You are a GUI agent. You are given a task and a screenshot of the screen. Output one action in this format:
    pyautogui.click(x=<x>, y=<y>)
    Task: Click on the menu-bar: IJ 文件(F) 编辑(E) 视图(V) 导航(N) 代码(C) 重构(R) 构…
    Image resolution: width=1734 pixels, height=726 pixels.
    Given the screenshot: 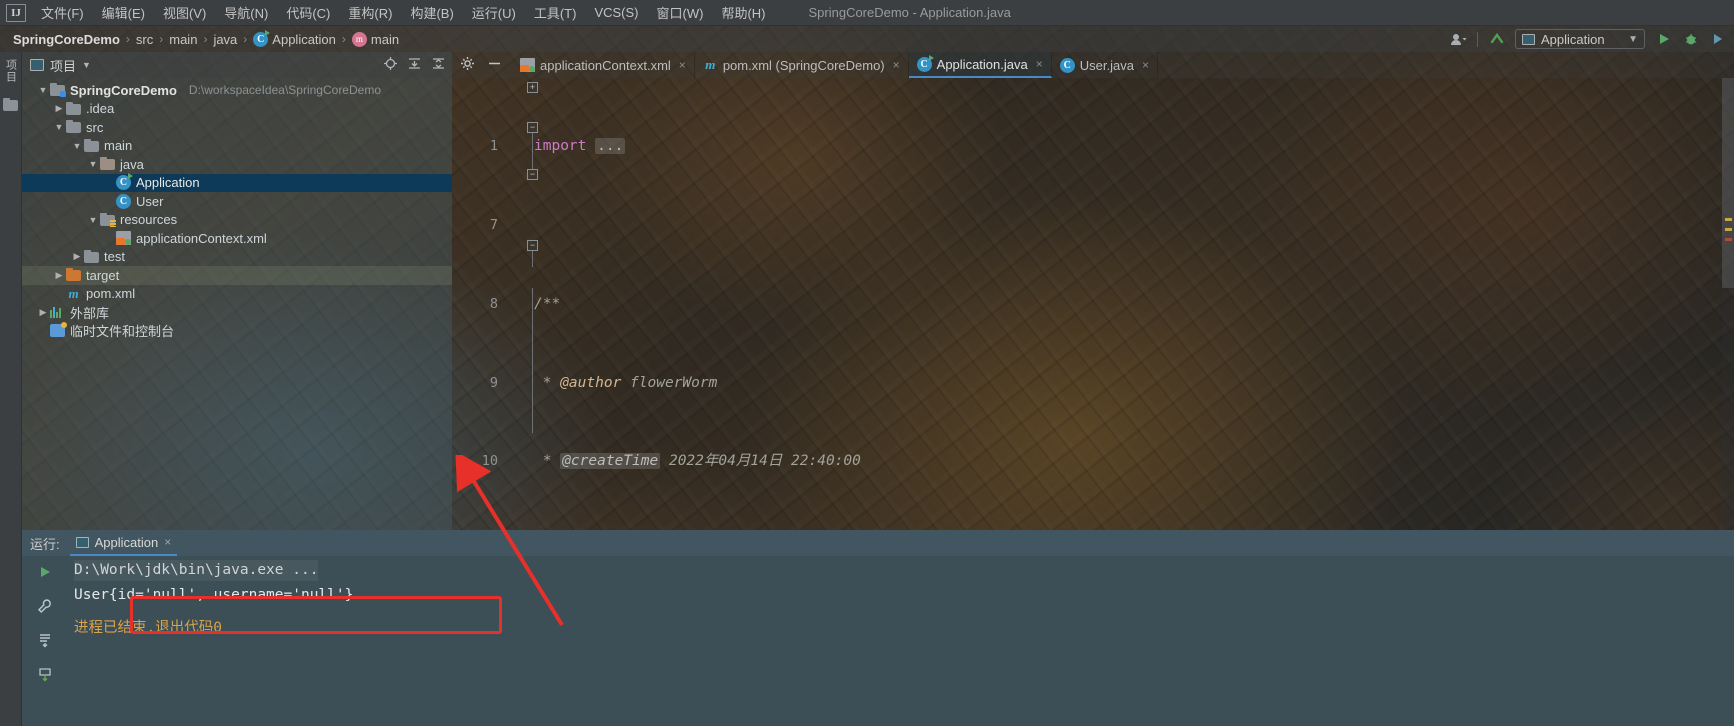 What is the action you would take?
    pyautogui.click(x=867, y=13)
    